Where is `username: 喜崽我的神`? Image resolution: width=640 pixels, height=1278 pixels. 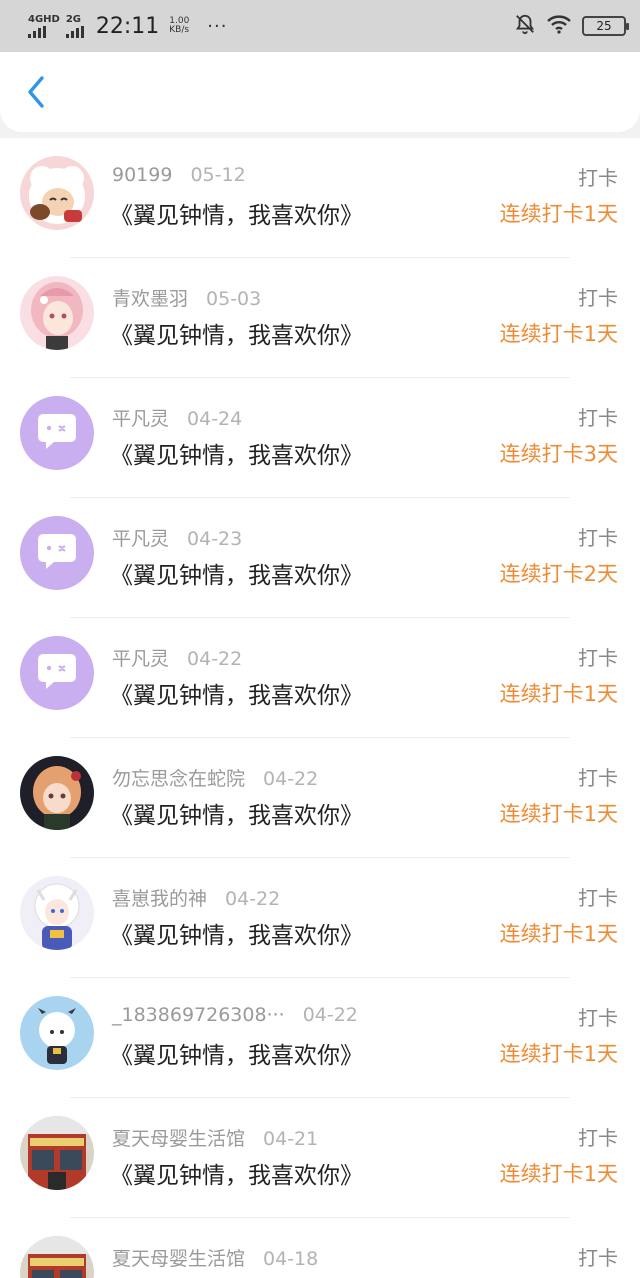
username: 喜崽我的神 is located at coordinates (159, 899).